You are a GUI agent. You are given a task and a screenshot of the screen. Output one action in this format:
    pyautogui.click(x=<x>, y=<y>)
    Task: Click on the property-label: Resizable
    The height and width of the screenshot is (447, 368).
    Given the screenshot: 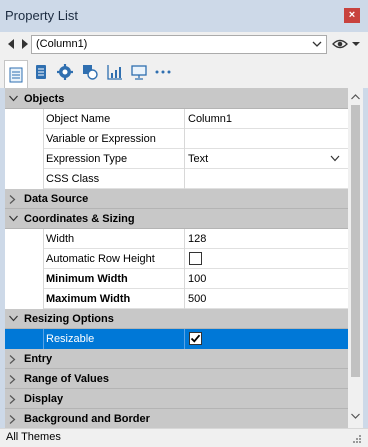 What is the action you would take?
    pyautogui.click(x=70, y=339)
    